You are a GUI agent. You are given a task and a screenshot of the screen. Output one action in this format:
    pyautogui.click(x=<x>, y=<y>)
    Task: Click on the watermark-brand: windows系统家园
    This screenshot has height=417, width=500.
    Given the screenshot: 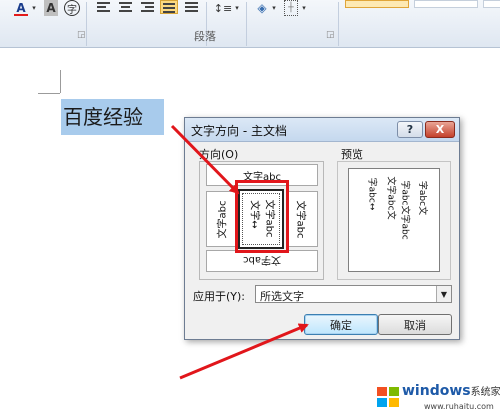 What is the action you would take?
    pyautogui.click(x=451, y=391)
    